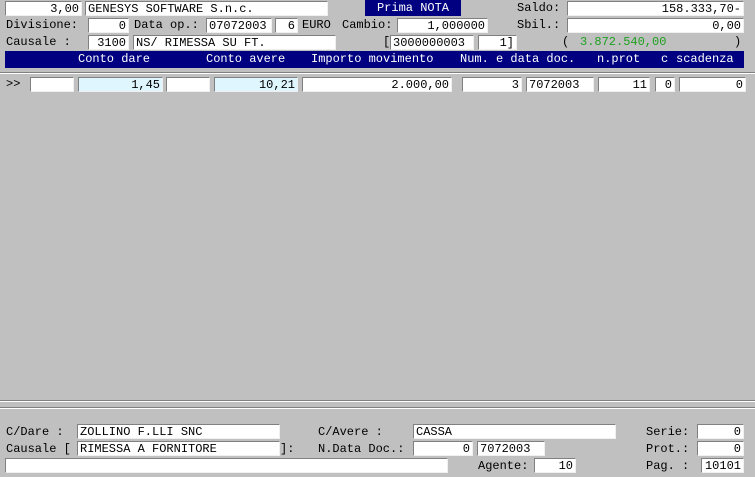 This screenshot has width=755, height=477. I want to click on day-field: 6, so click(286, 25).